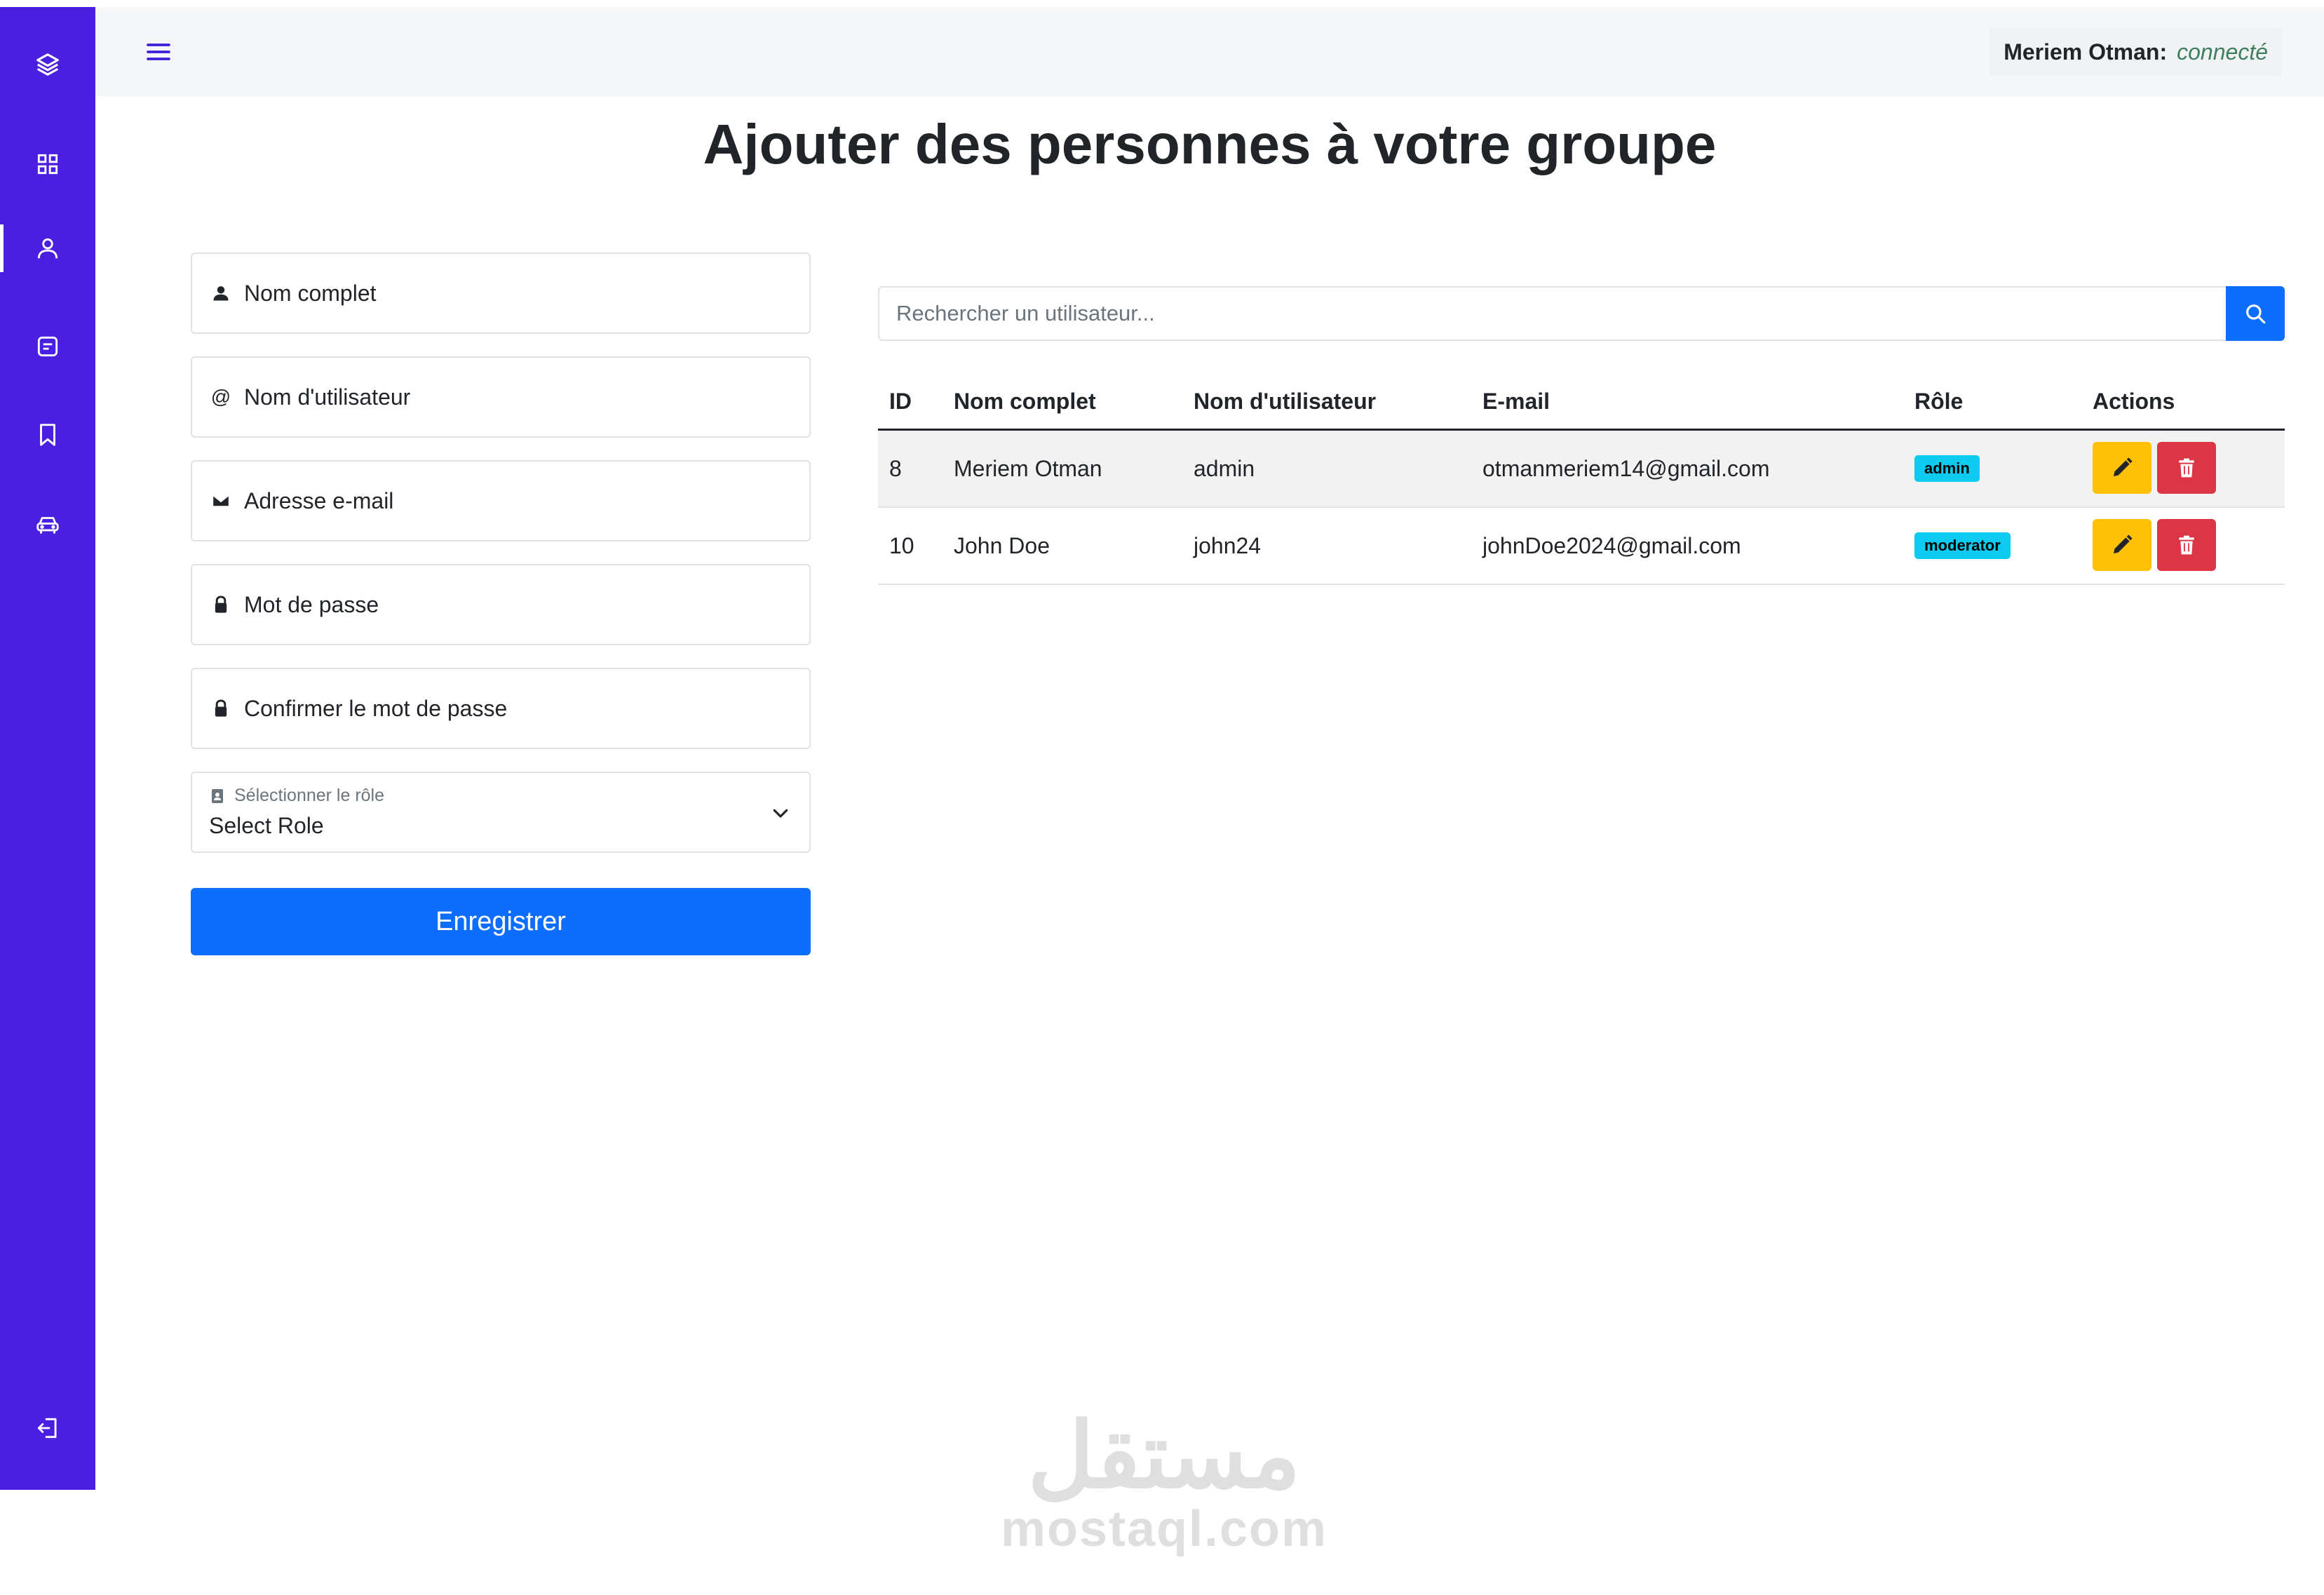  Describe the element at coordinates (1210, 144) in the screenshot. I see `page-title: Ajouter des personnes à votre groupe` at that location.